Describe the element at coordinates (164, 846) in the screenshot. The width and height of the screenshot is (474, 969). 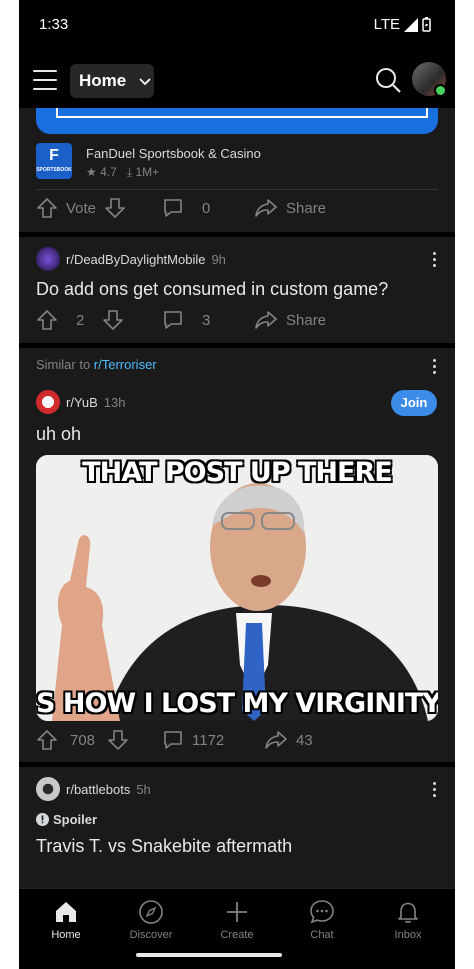
I see `post-title: Travis T. vs Snakebite aftermath` at that location.